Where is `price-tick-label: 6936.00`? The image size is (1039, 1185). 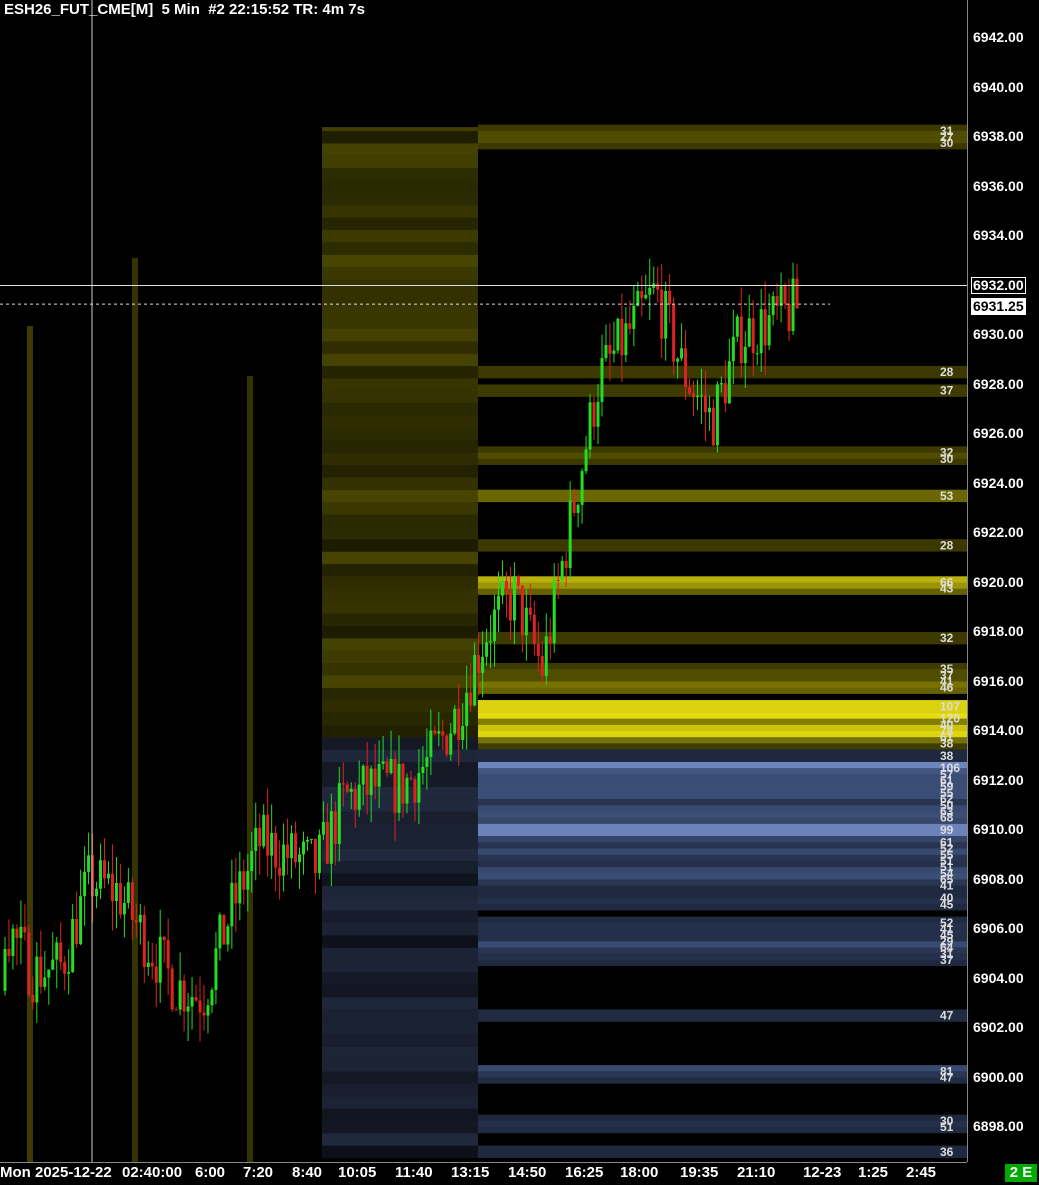 price-tick-label: 6936.00 is located at coordinates (998, 185).